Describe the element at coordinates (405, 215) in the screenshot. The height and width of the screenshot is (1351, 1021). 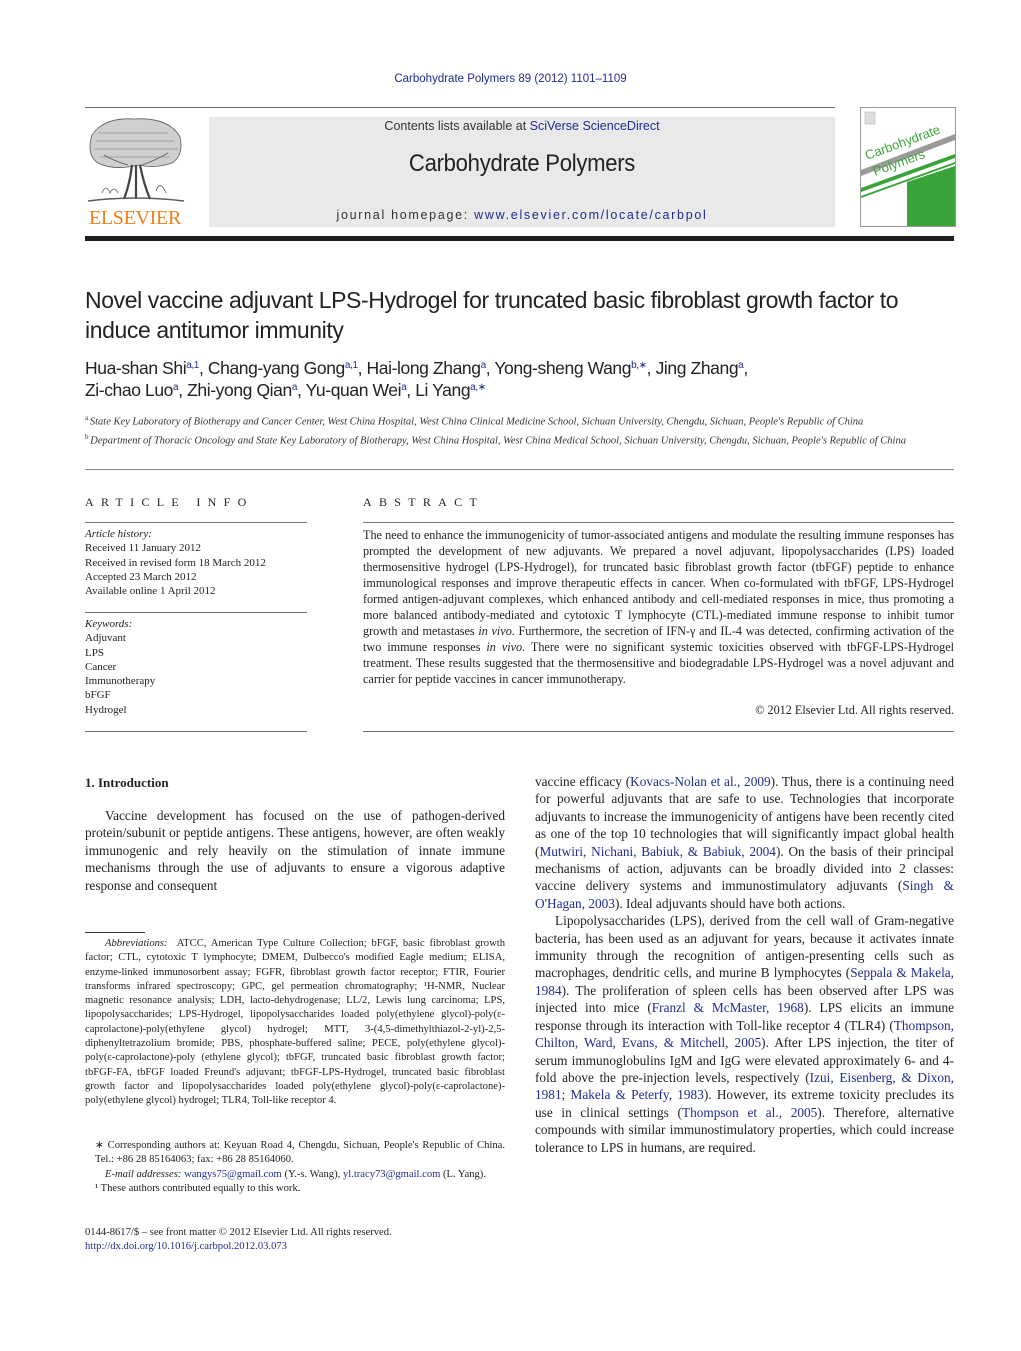
I see `homepage-prefix: journal homepage:` at that location.